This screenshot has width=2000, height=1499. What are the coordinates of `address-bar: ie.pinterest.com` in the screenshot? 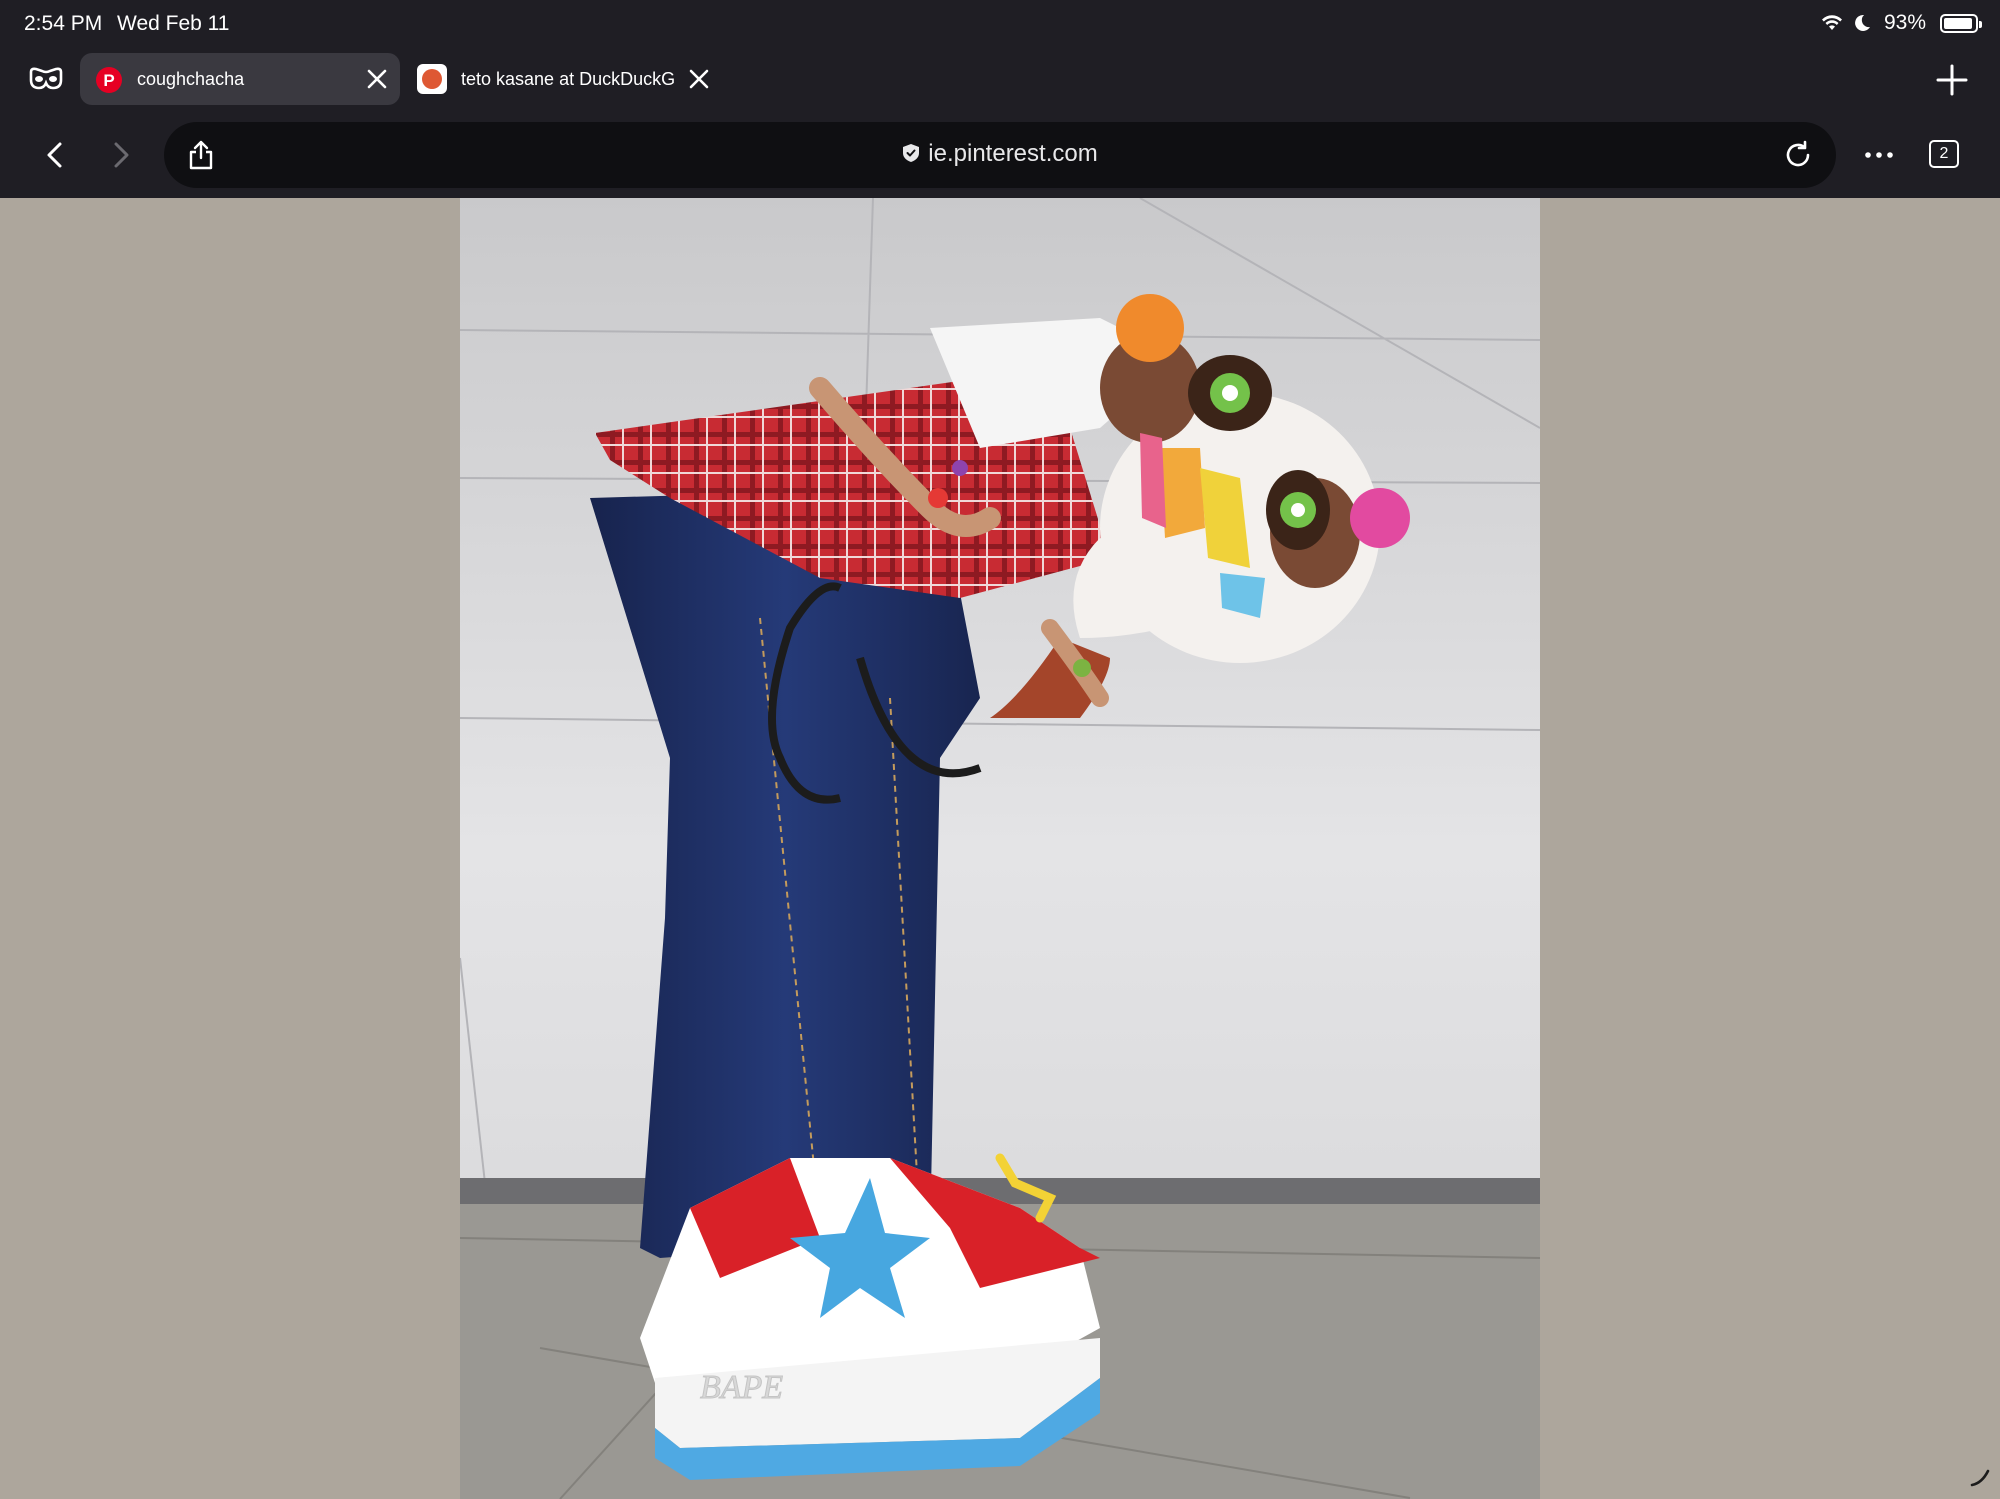 It's located at (1000, 155).